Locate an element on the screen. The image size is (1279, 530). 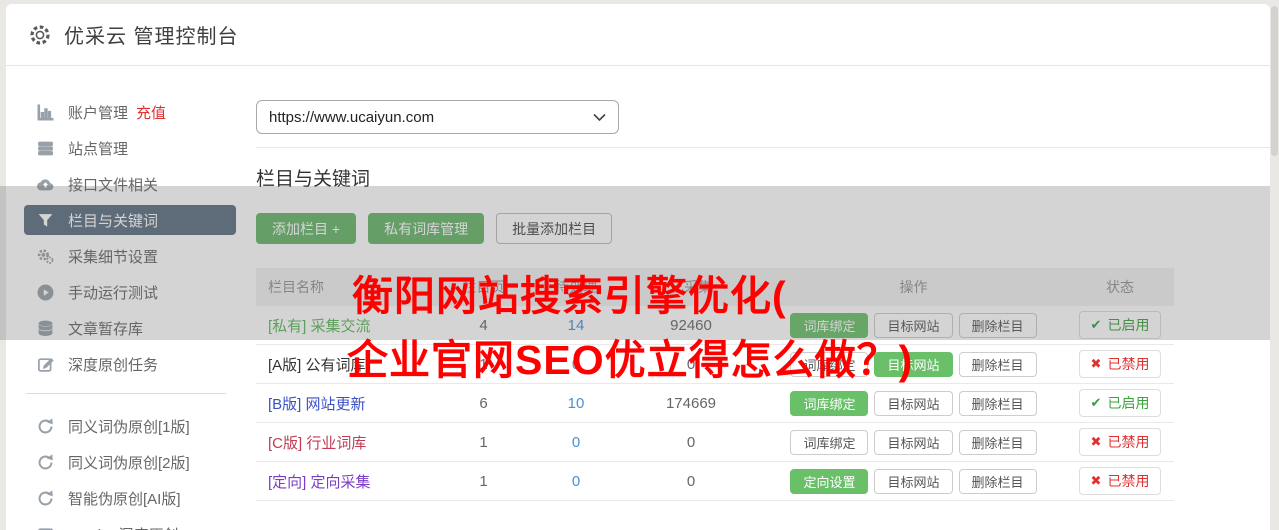
gear-icon is located at coordinates (40, 35).